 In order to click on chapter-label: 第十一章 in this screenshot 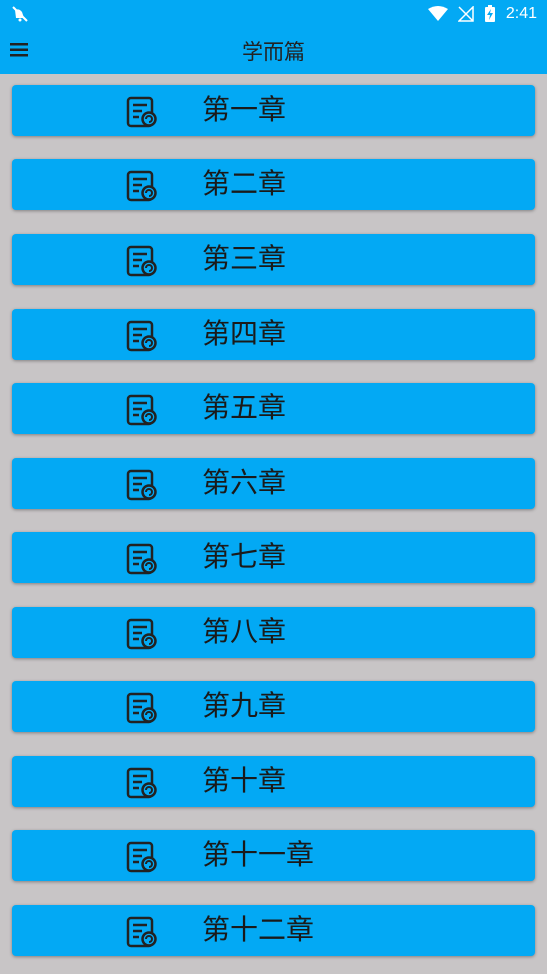, I will do `click(258, 854)`.